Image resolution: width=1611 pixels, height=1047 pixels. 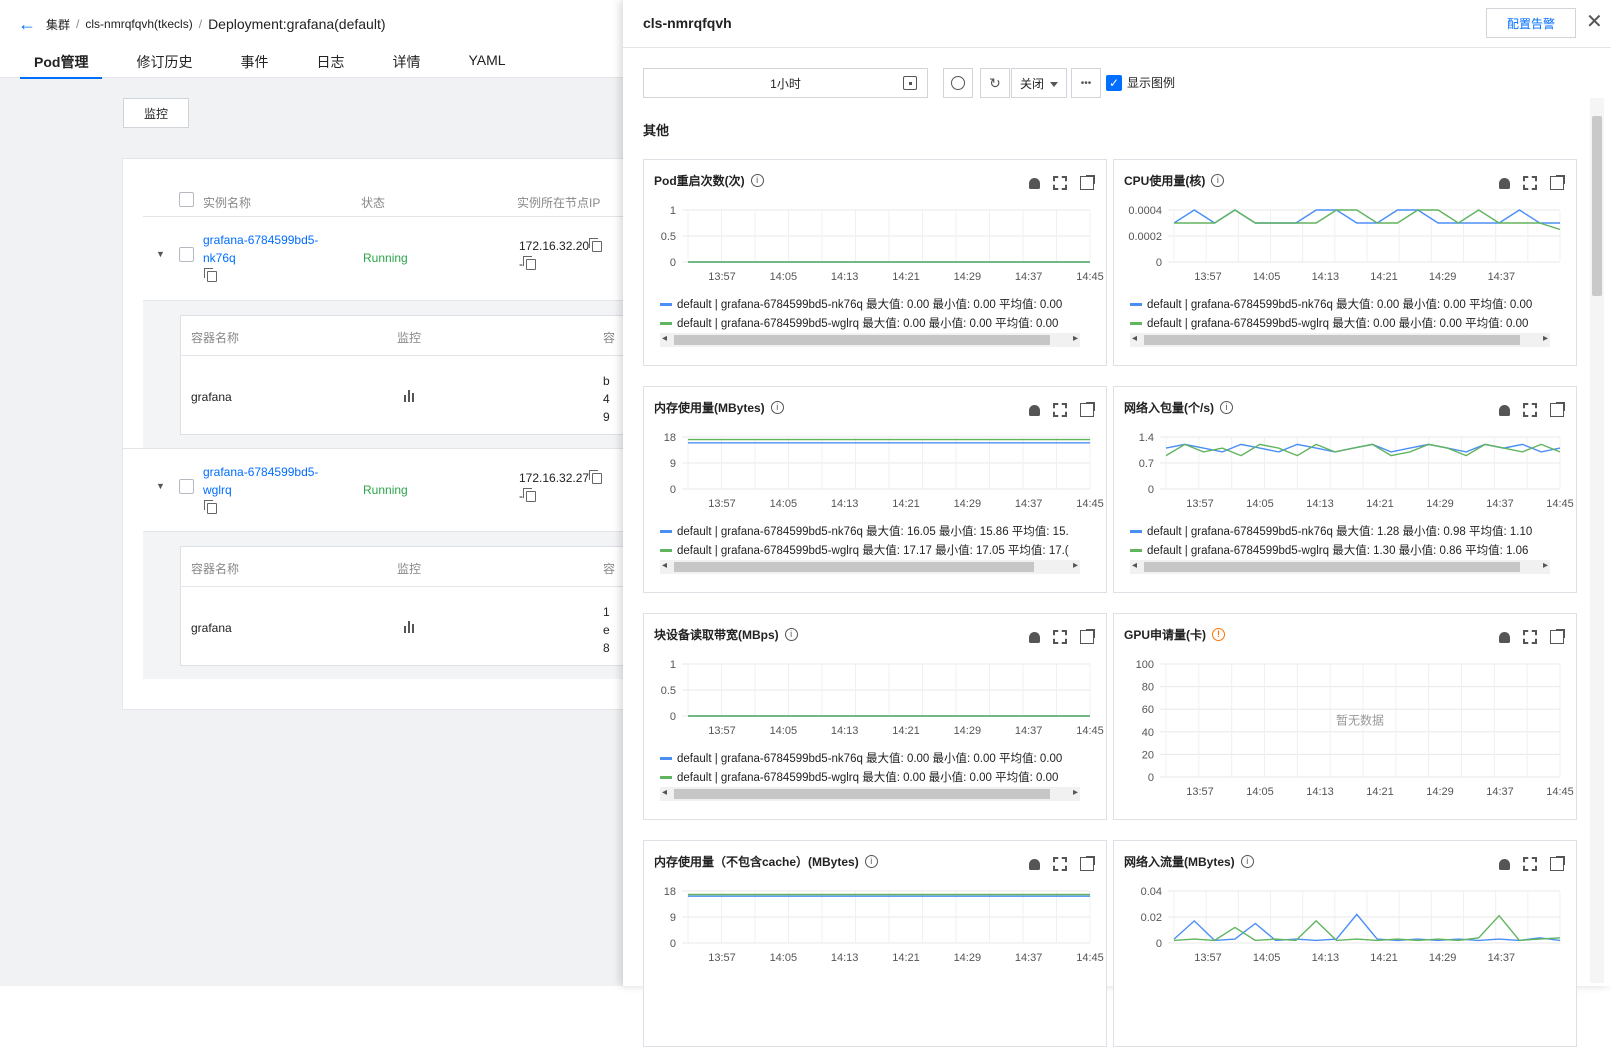 I want to click on pod-name-line: wglrq, so click(x=260, y=490).